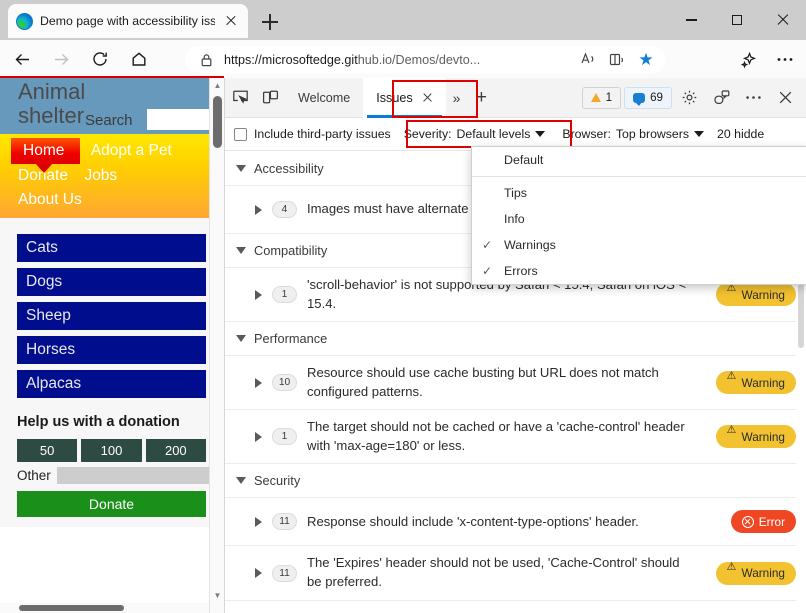 The image size is (806, 613). Describe the element at coordinates (111, 450) in the screenshot. I see `donation-amount-100: 100` at that location.